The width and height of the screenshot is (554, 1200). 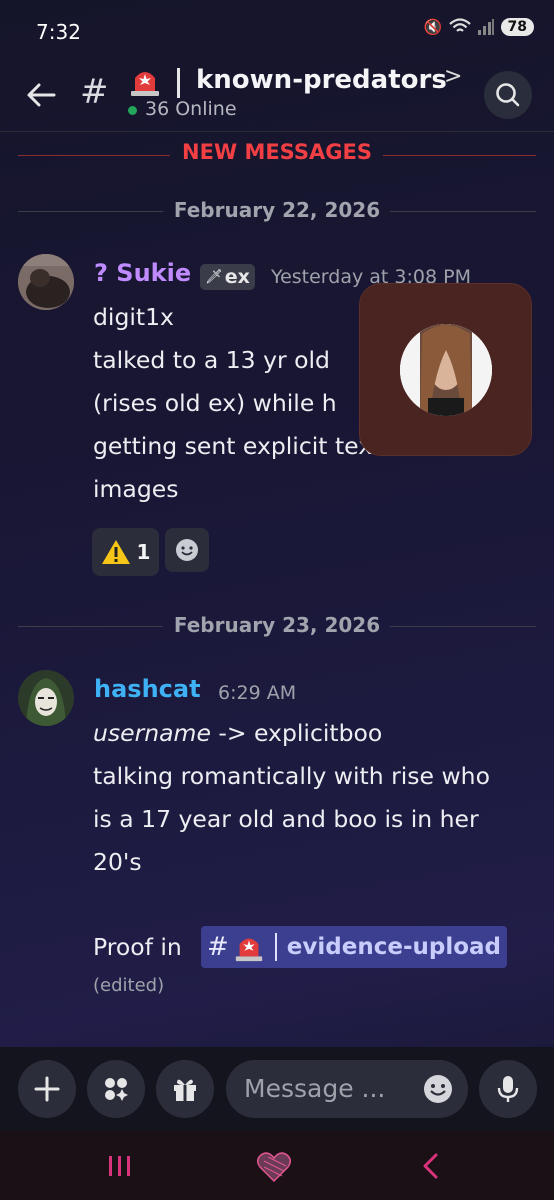 What do you see at coordinates (132, 110) in the screenshot?
I see `online-dot` at bounding box center [132, 110].